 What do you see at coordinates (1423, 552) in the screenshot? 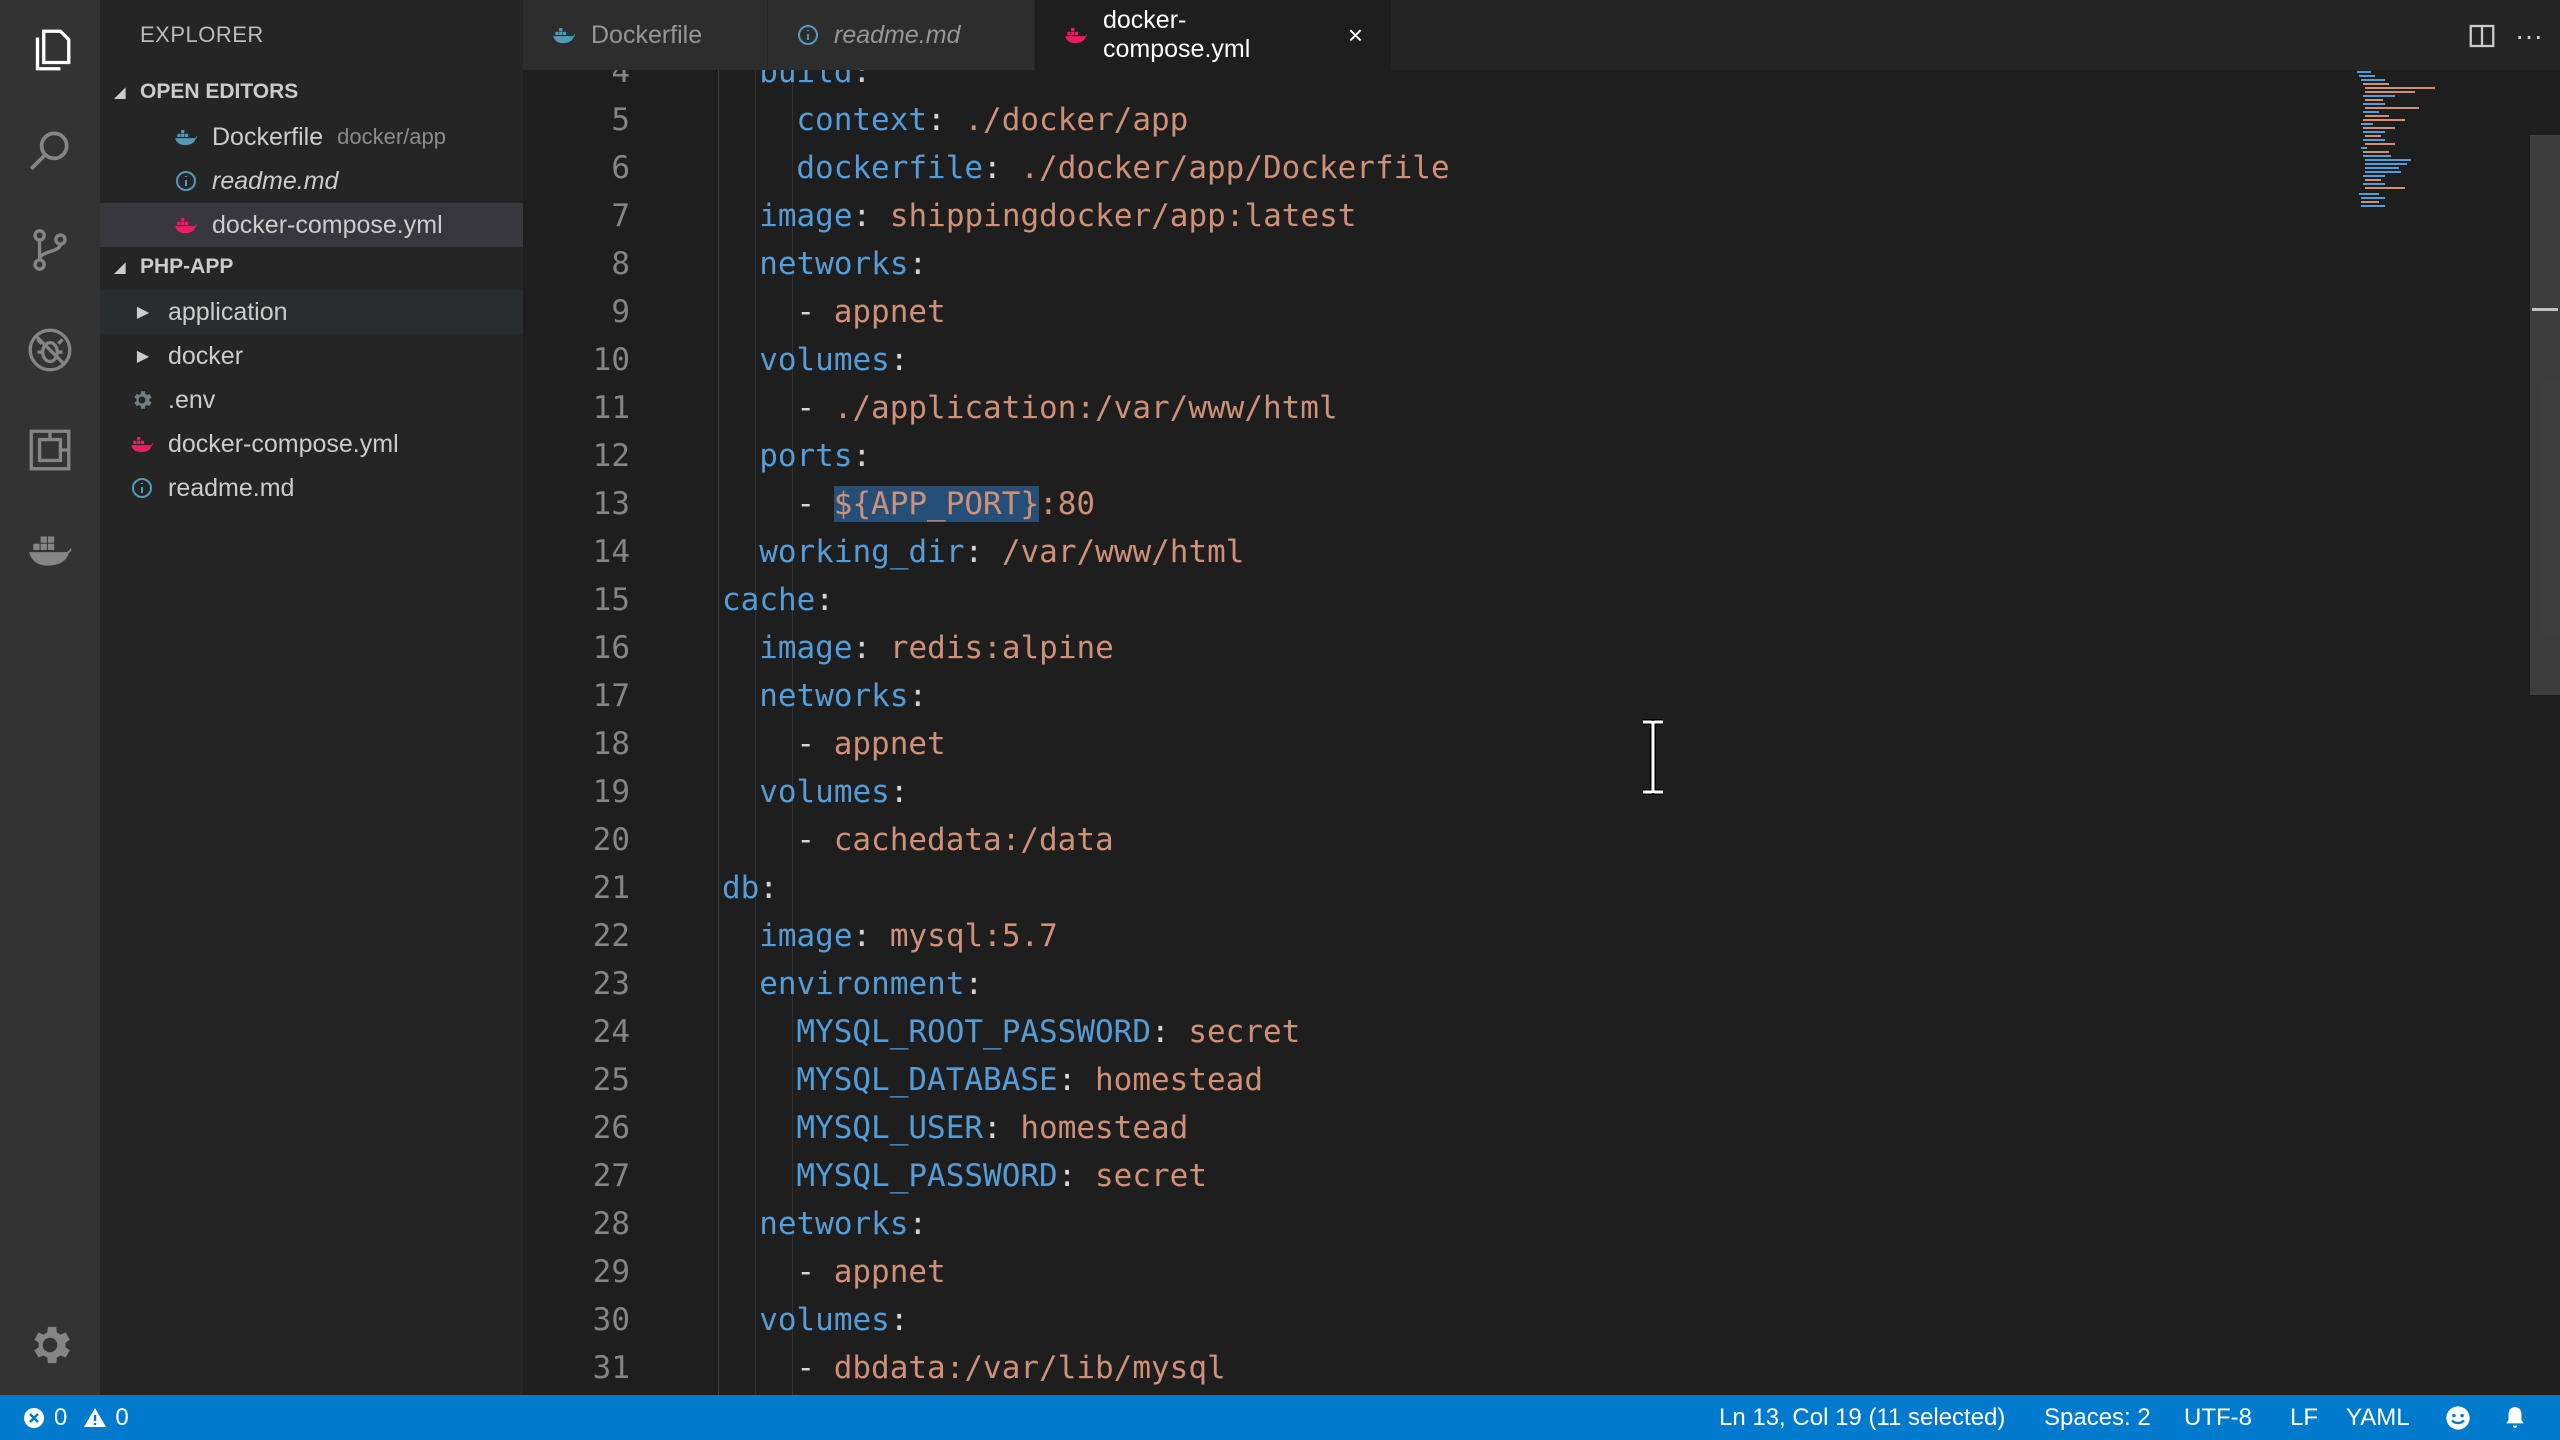
I see `code-line: 14 working_dir: /var/www/html` at bounding box center [1423, 552].